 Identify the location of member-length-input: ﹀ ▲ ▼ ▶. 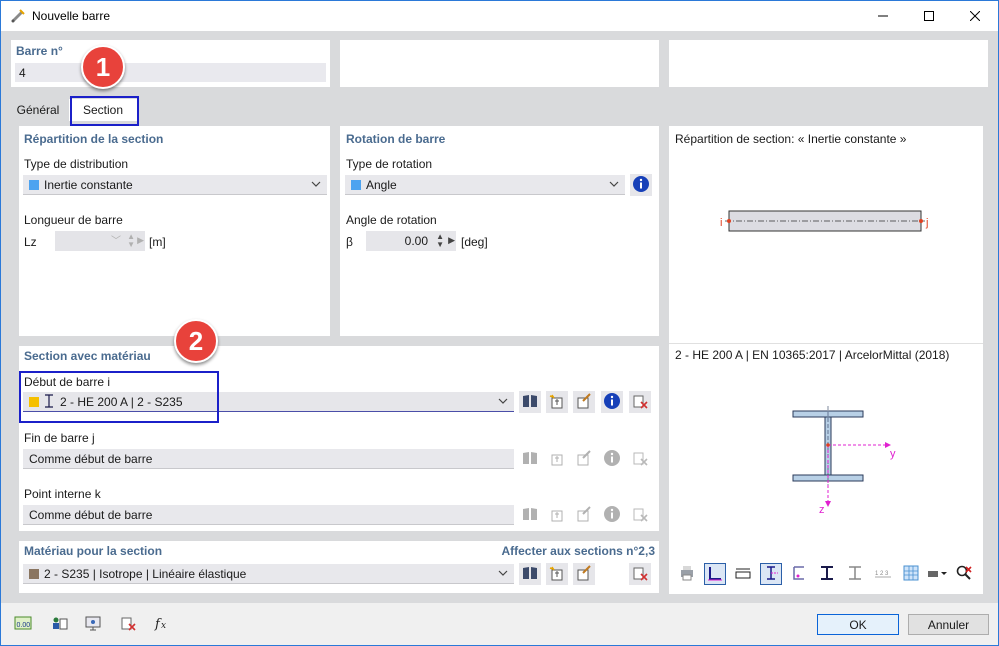
(100, 241).